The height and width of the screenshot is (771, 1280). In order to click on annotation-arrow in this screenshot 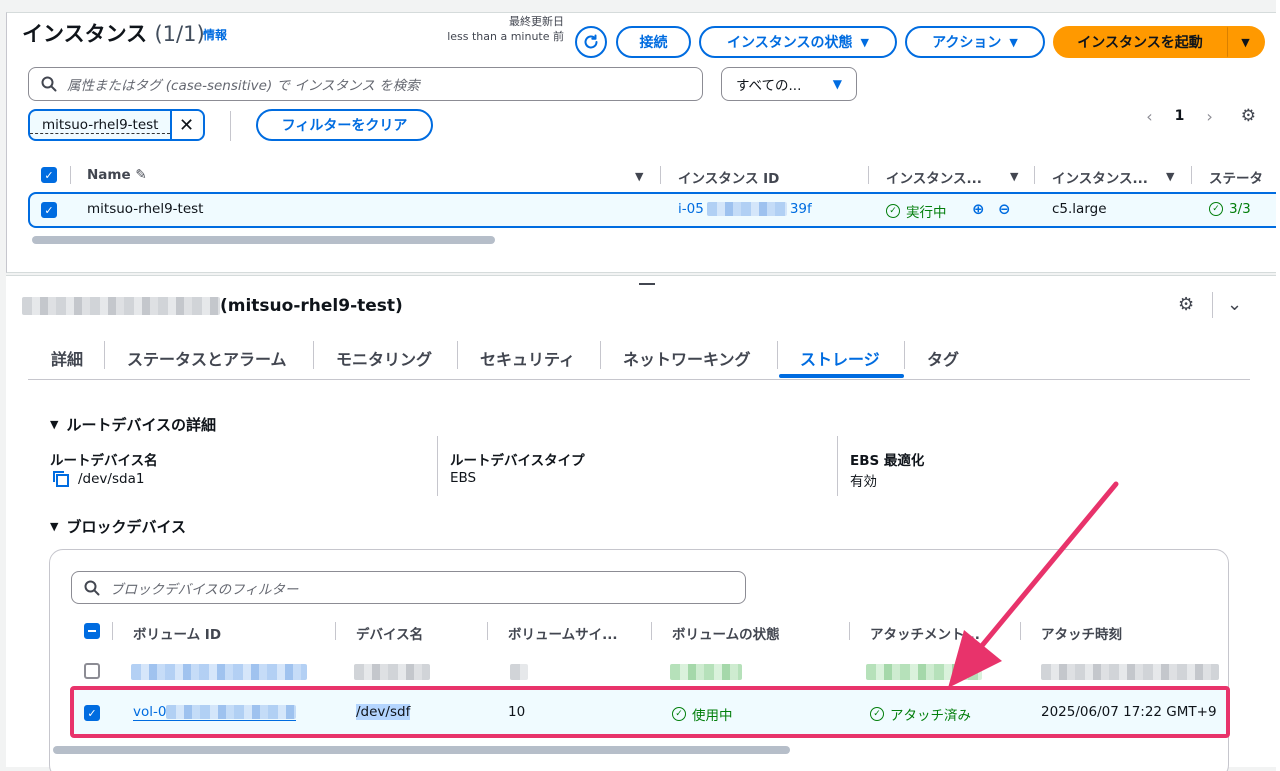, I will do `click(1033, 584)`.